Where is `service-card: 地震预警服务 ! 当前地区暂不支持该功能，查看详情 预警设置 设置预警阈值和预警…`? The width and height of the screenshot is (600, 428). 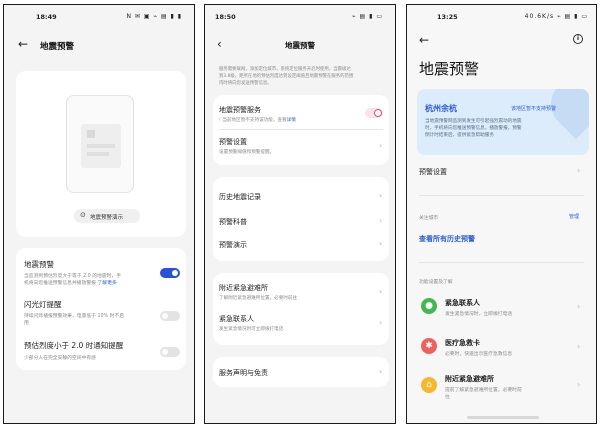
service-card: 地震预警服务 ! 当前地区暂不支持该功能，查看详情 预警设置 设置预警阈值和预警… is located at coordinates (301, 130).